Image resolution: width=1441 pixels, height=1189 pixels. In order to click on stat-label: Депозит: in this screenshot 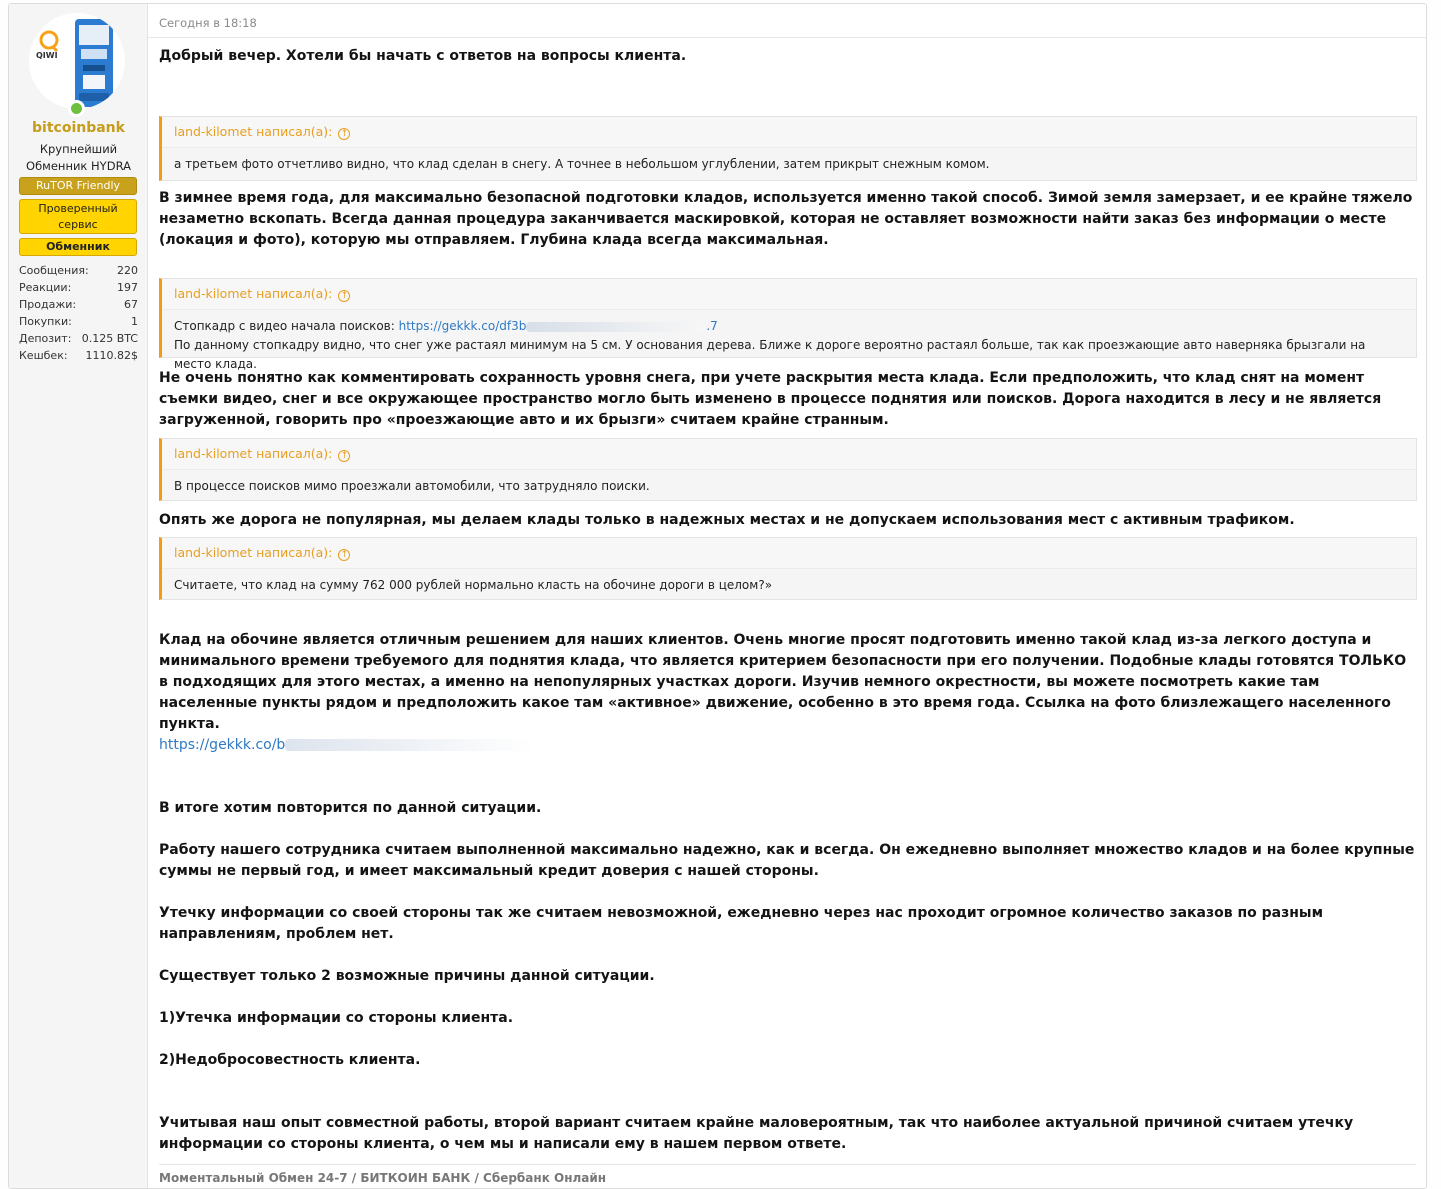, I will do `click(45, 338)`.